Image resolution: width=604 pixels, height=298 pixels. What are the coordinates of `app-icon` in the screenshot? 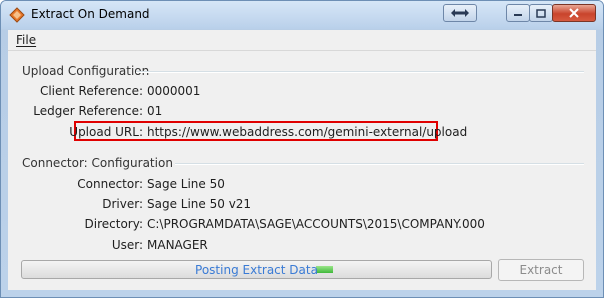 It's located at (17, 15).